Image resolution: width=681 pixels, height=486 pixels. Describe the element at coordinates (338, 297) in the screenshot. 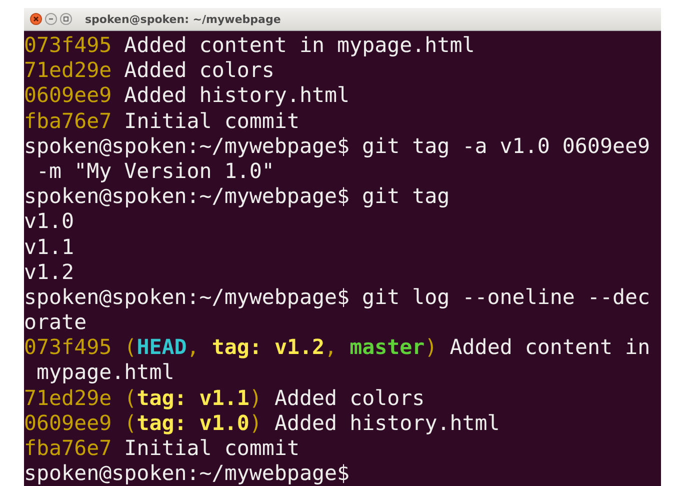

I see `terminal-line: spoken@spoken:~/mywebpage$ git log --oneline --dec` at that location.